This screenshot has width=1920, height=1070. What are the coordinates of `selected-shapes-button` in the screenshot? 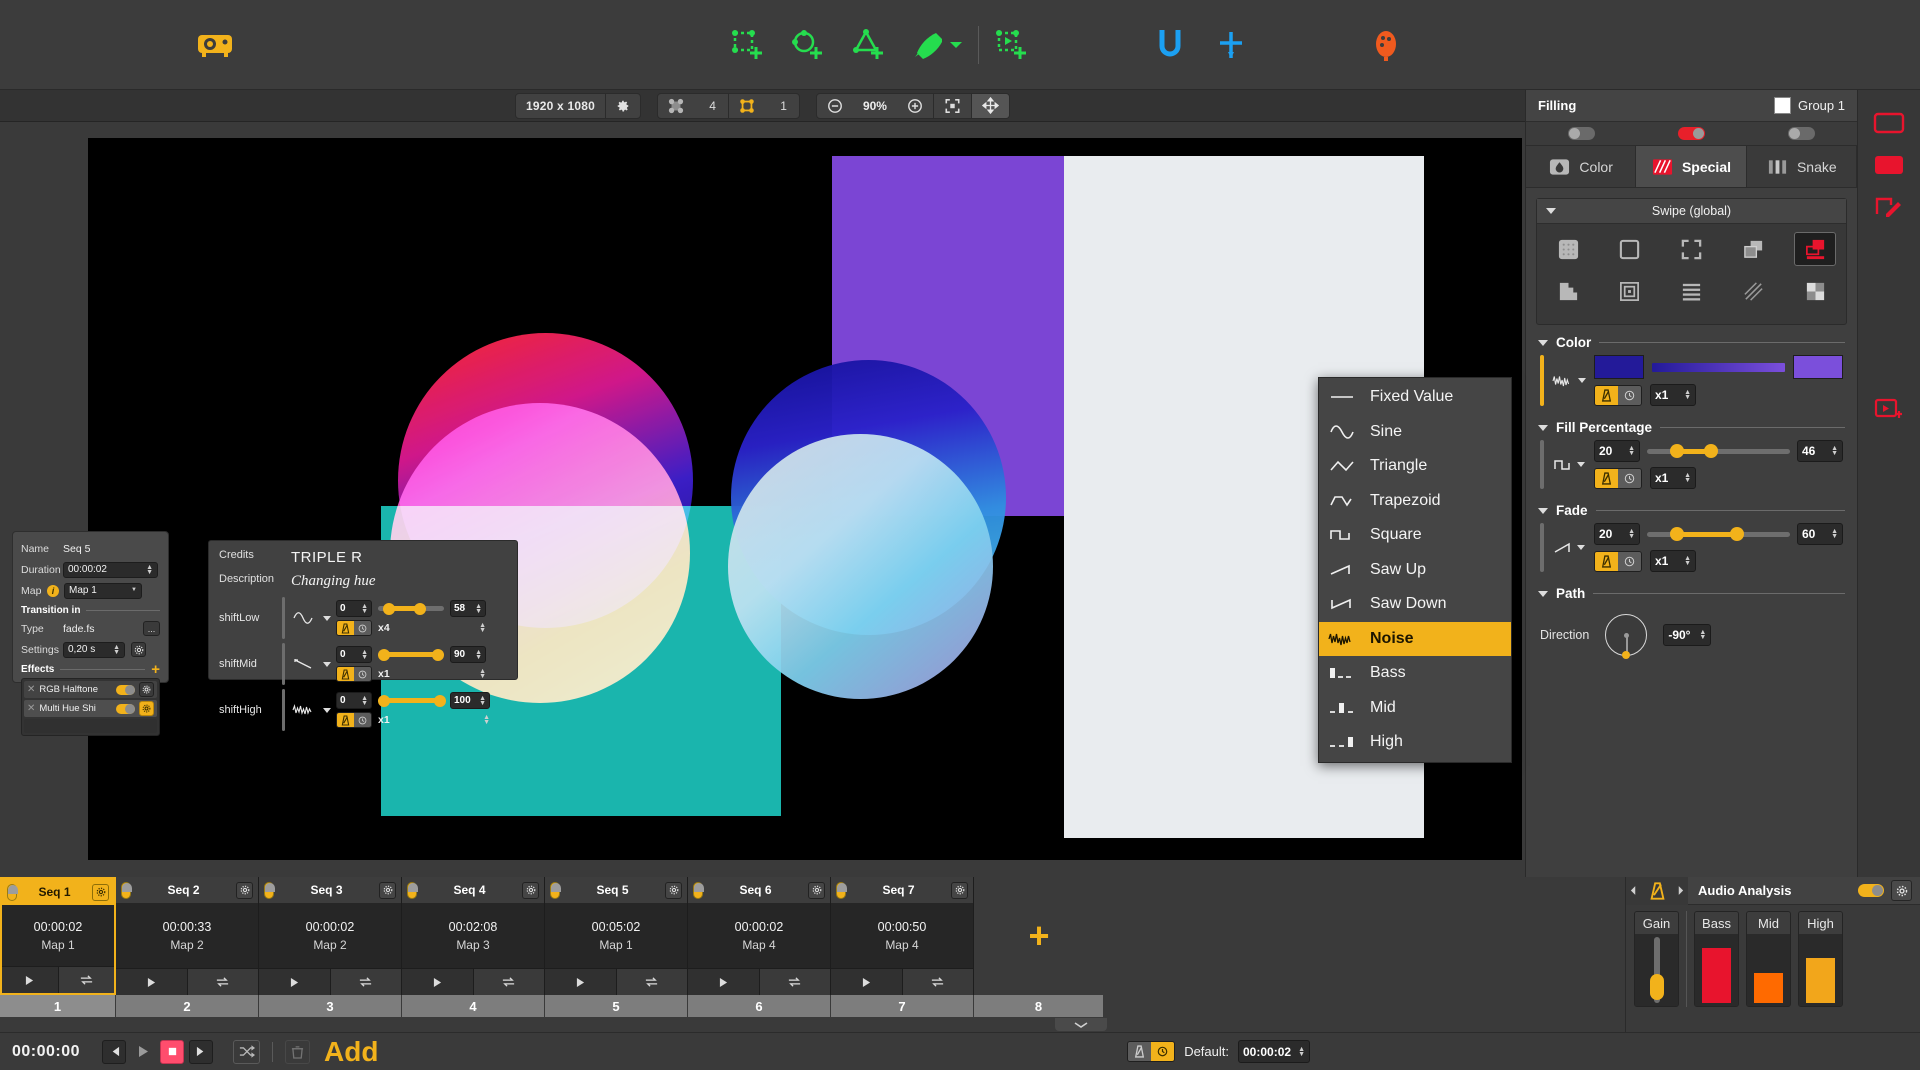 It's located at (747, 106).